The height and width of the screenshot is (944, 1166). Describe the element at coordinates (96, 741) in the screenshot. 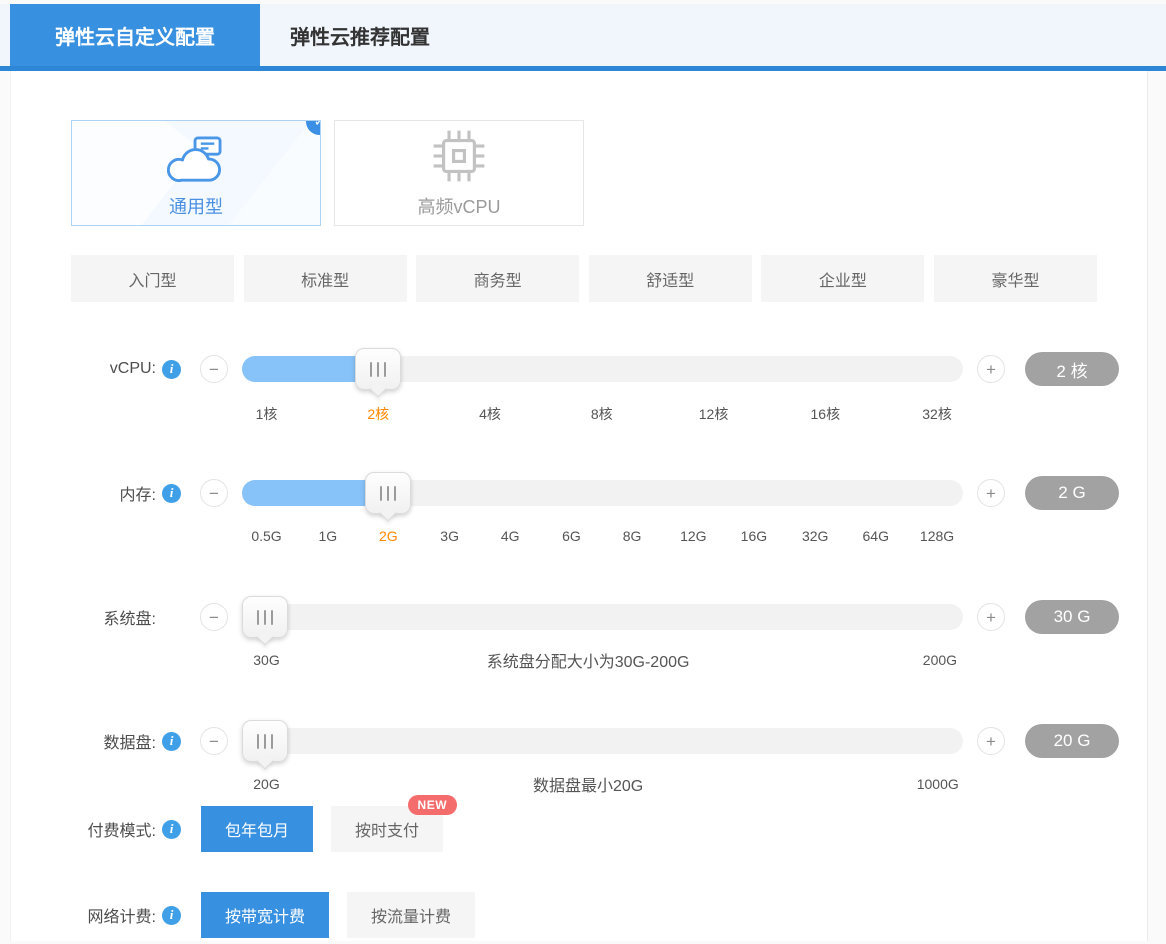

I see `data-disk-label-cell: 数据盘: i` at that location.